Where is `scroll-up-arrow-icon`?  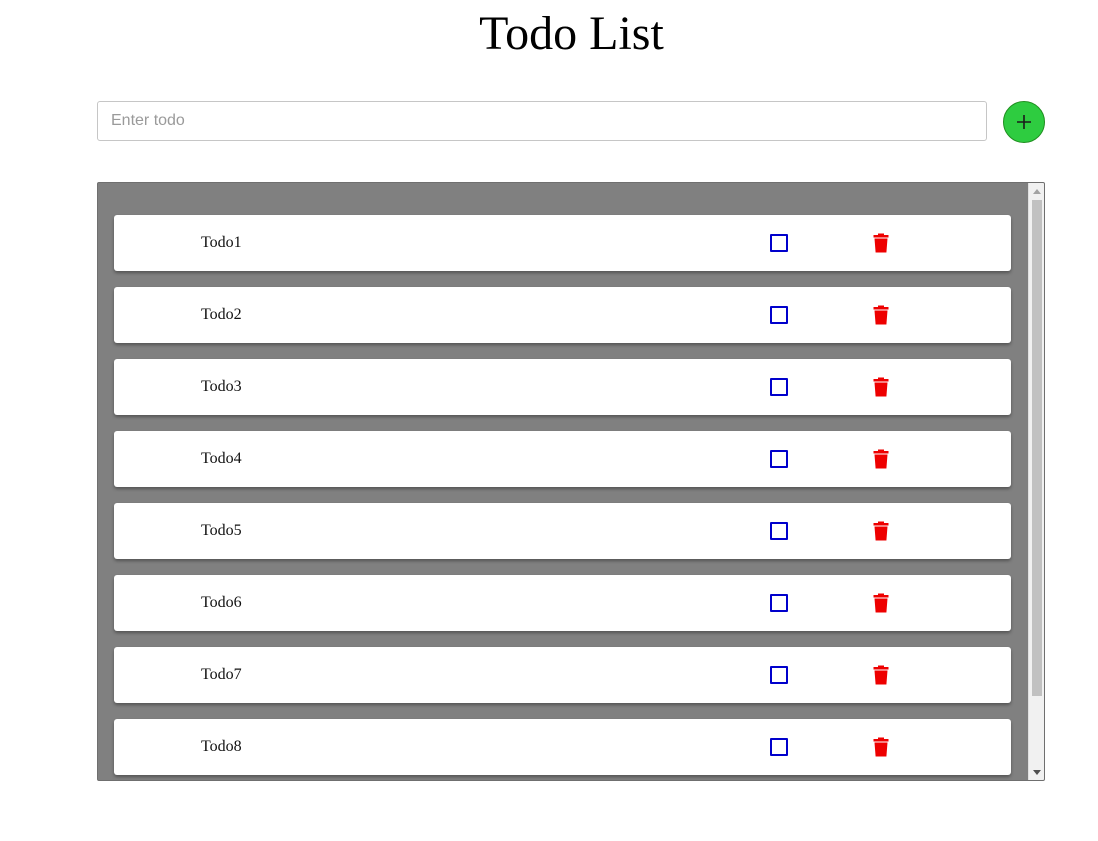 scroll-up-arrow-icon is located at coordinates (1036, 191).